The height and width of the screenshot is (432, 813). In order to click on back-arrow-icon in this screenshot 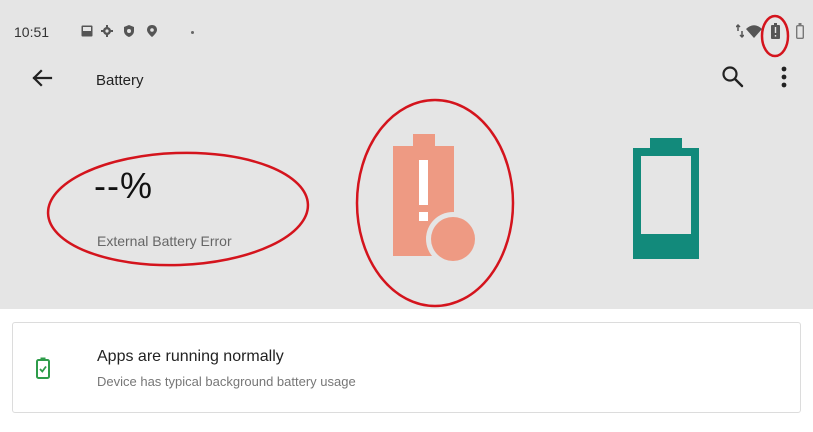, I will do `click(42, 78)`.